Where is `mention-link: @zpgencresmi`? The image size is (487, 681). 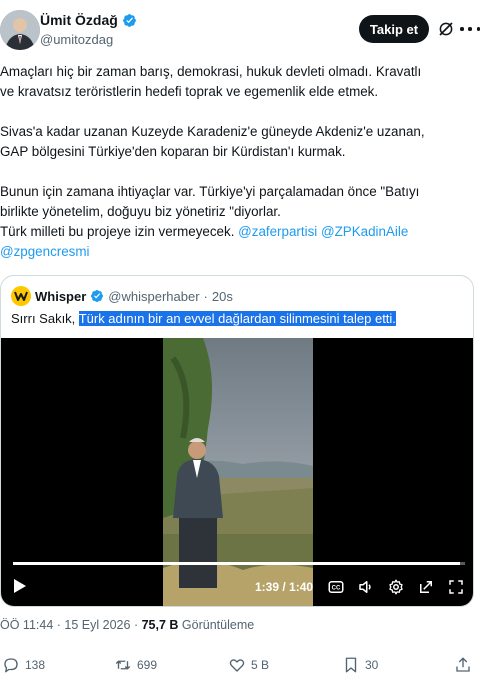 mention-link: @zpgencresmi is located at coordinates (45, 251).